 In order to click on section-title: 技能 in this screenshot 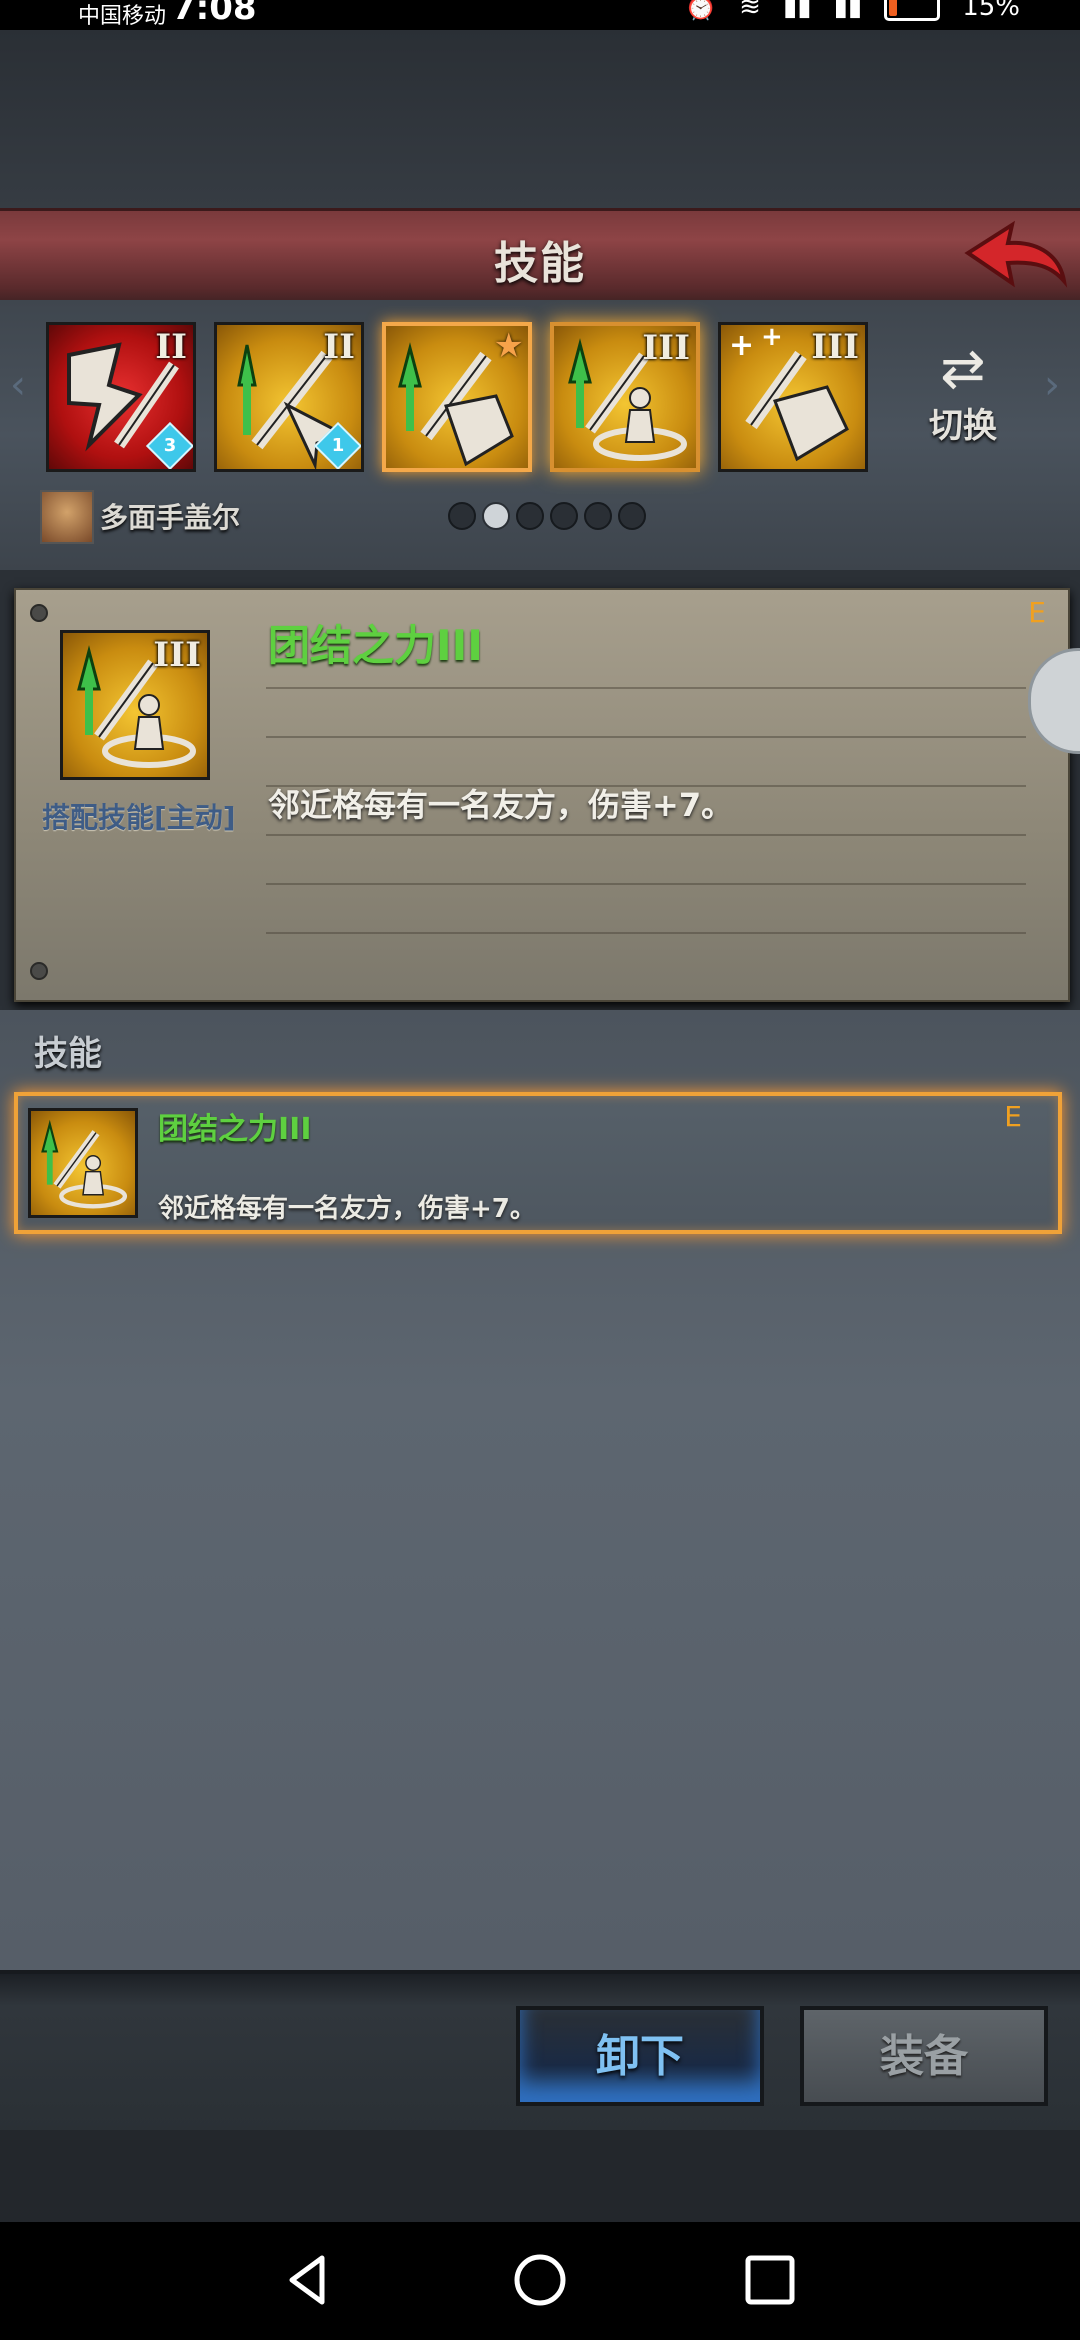, I will do `click(68, 1054)`.